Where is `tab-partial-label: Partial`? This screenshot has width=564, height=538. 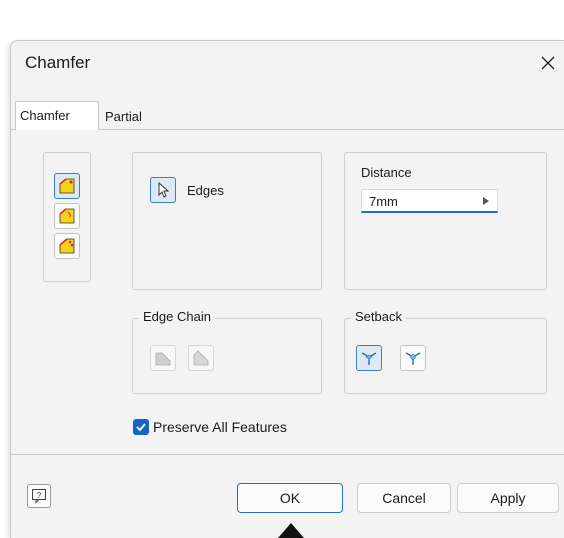
tab-partial-label: Partial is located at coordinates (123, 116).